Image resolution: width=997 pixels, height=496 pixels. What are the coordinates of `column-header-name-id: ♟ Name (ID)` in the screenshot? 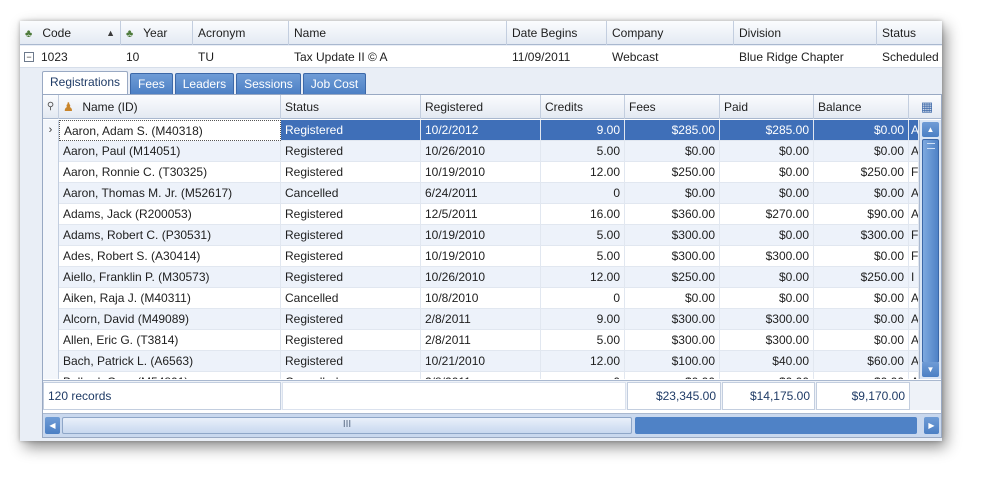 It's located at (170, 107).